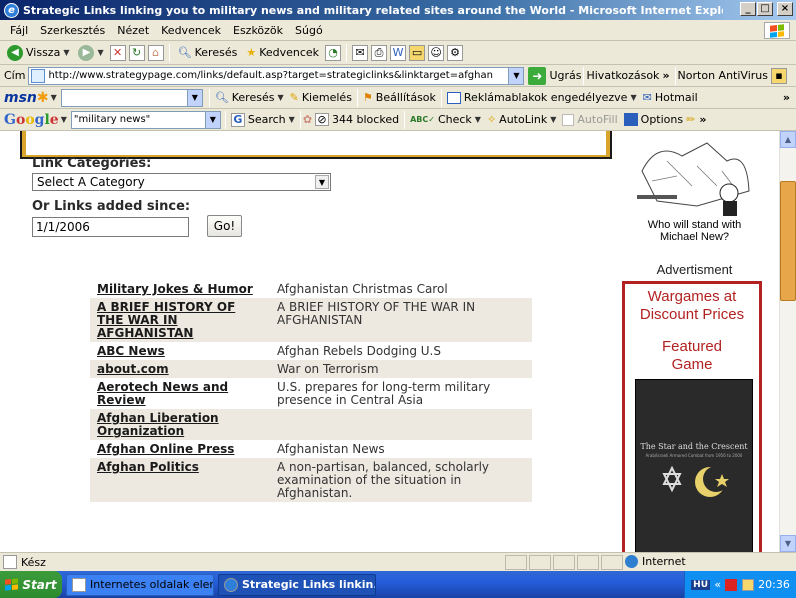 This screenshot has width=796, height=598. What do you see at coordinates (565, 75) in the screenshot?
I see `go-button: Ugrás` at bounding box center [565, 75].